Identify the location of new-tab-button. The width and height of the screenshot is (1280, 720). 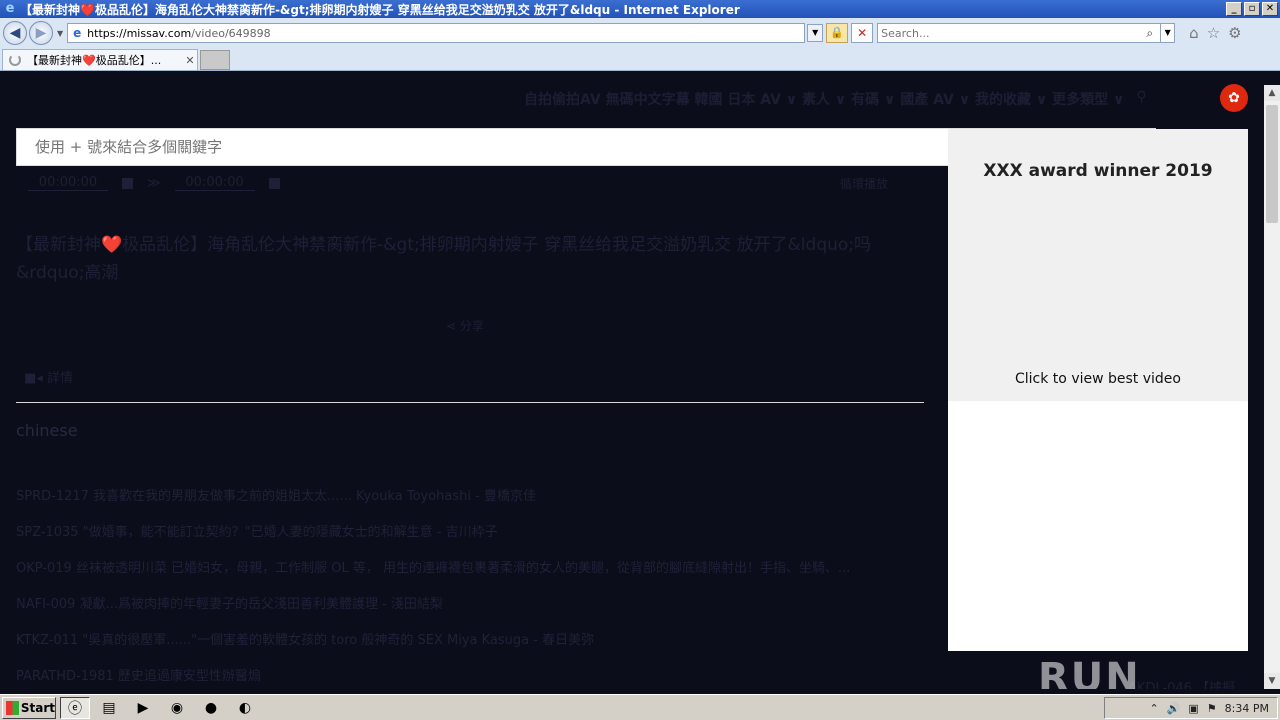
(215, 60).